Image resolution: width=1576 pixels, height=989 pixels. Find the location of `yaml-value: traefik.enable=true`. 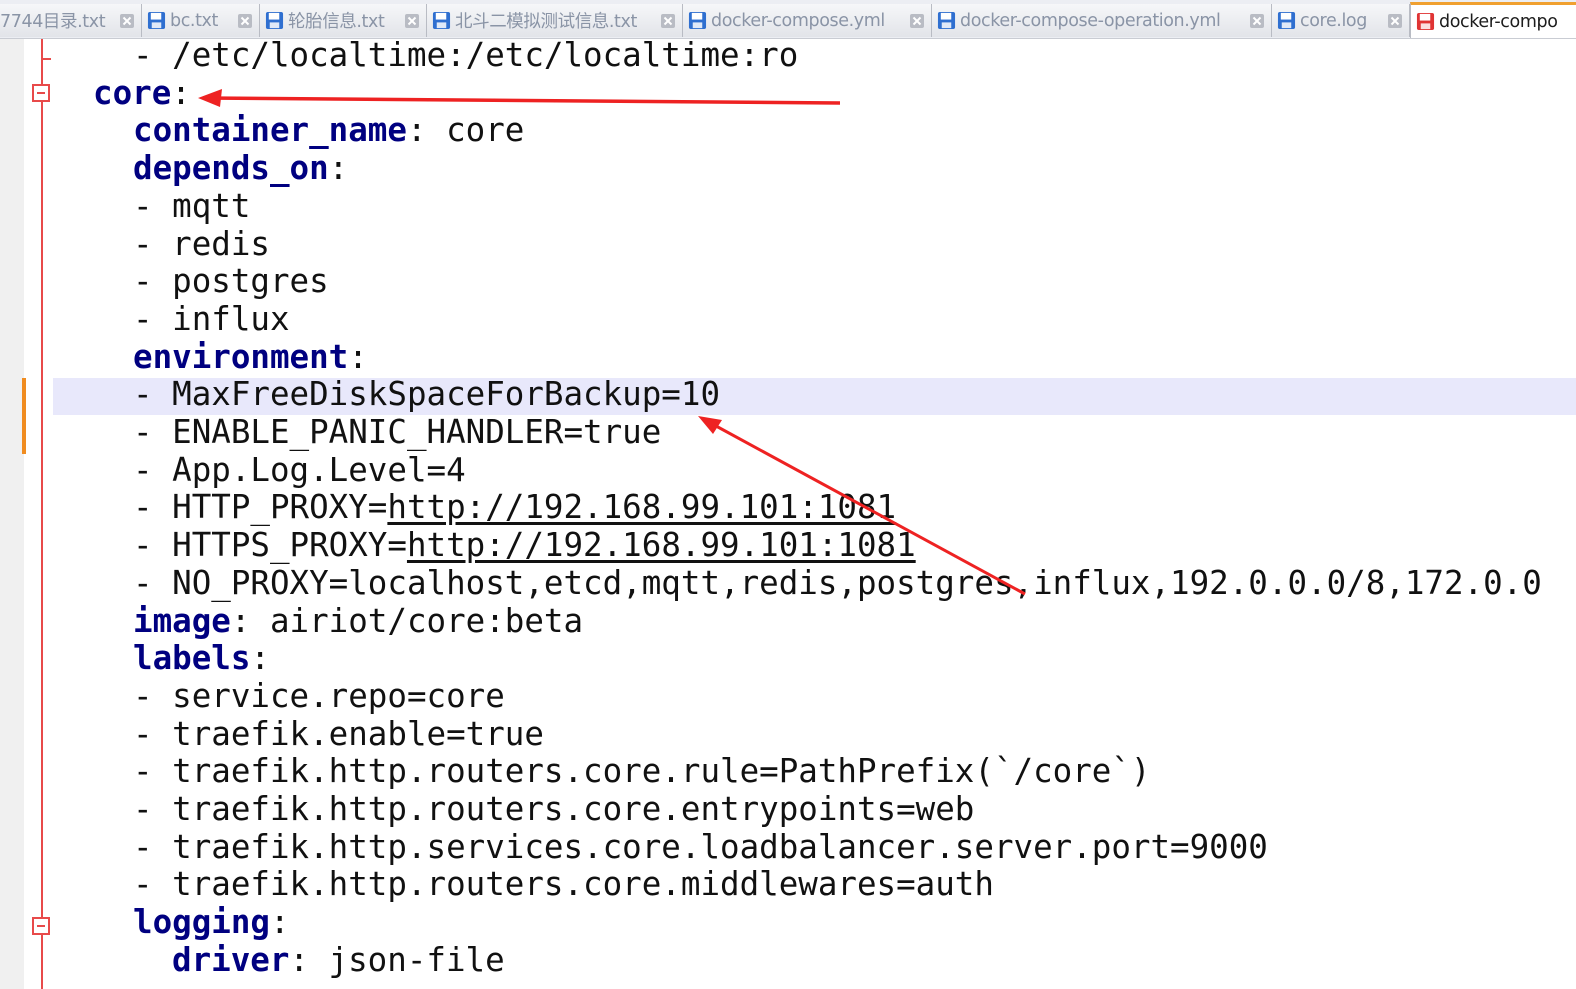

yaml-value: traefik.enable=true is located at coordinates (358, 733).